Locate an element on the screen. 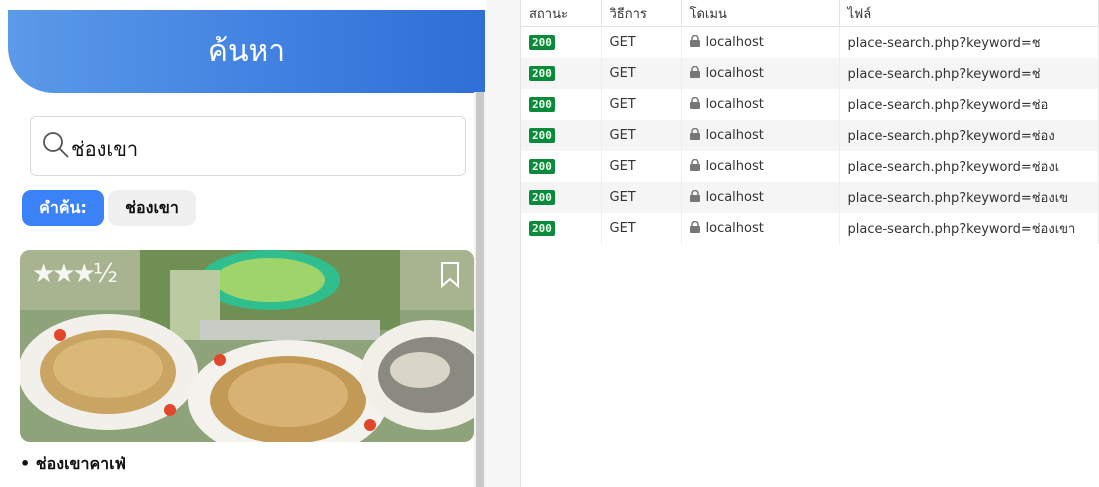 This screenshot has width=1099, height=487. column-header-status: สถานะ is located at coordinates (561, 13).